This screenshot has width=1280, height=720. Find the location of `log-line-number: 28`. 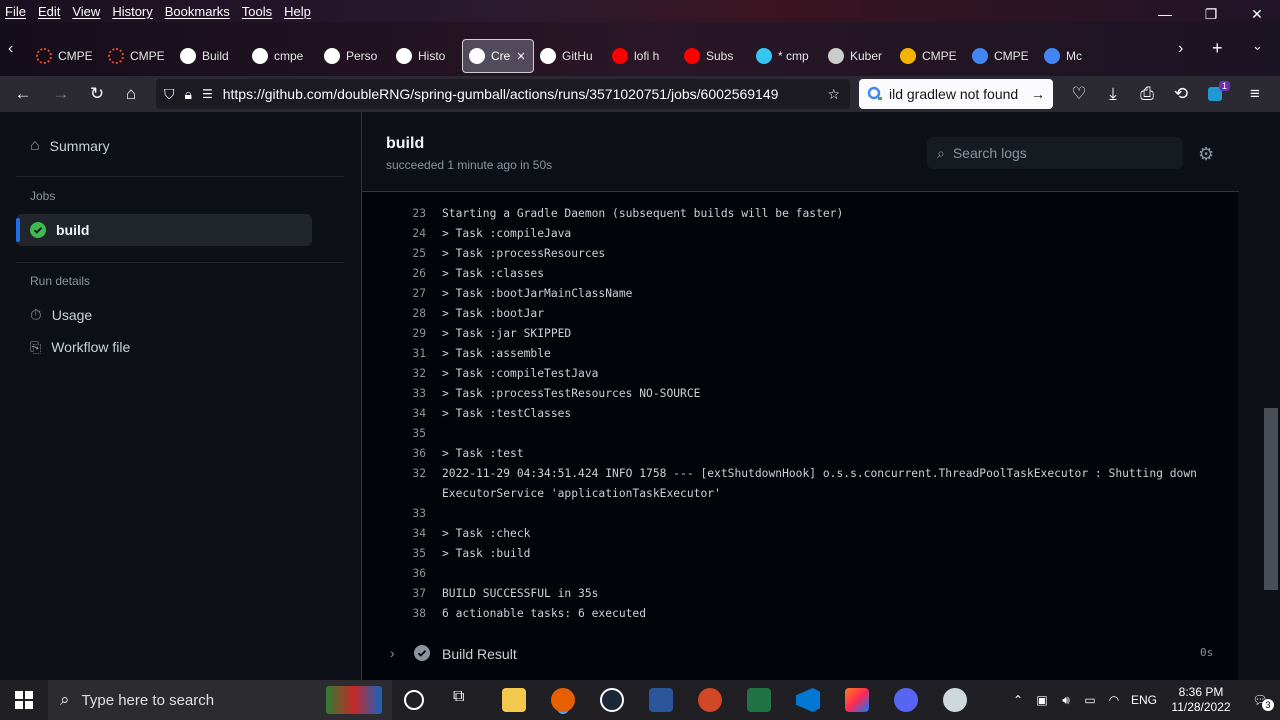

log-line-number: 28 is located at coordinates (414, 314).